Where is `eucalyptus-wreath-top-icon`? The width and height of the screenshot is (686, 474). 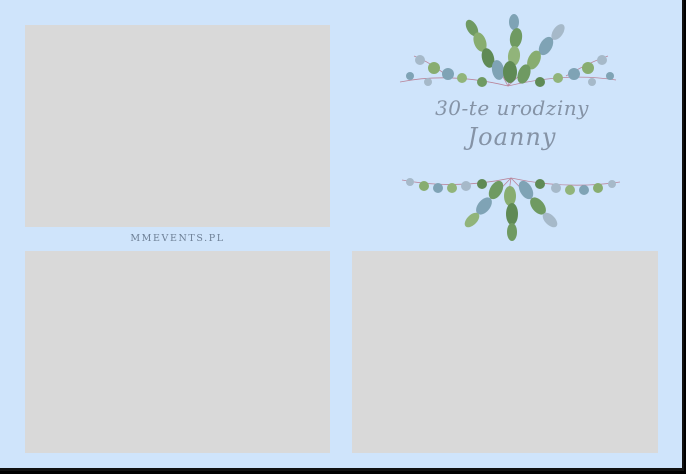 eucalyptus-wreath-top-icon is located at coordinates (508, 50).